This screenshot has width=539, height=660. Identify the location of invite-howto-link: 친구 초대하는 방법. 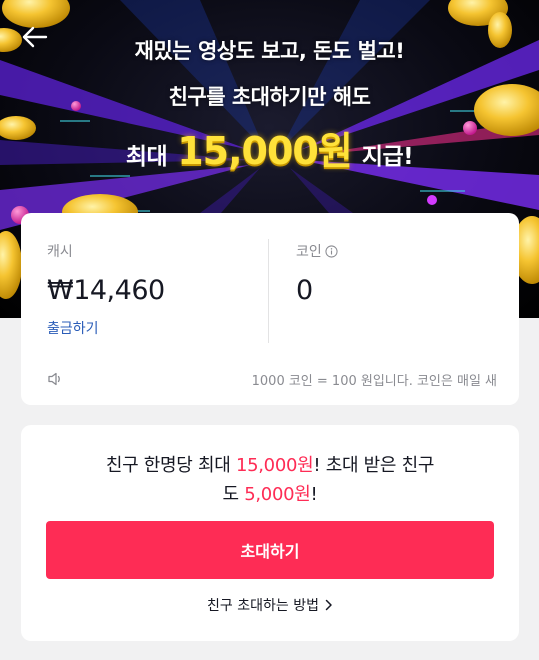
(270, 605).